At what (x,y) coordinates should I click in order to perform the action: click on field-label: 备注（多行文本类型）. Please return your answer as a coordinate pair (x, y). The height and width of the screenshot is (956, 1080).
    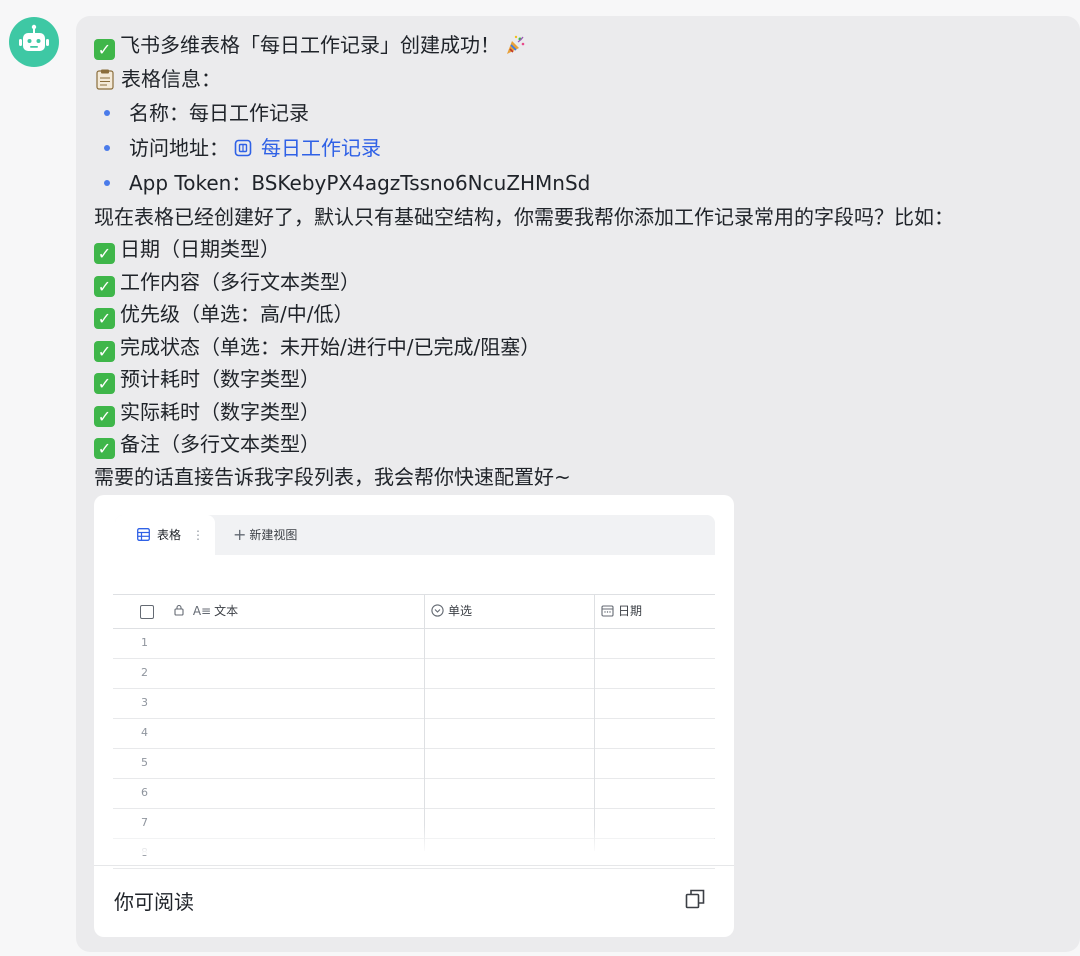
    Looking at the image, I should click on (220, 444).